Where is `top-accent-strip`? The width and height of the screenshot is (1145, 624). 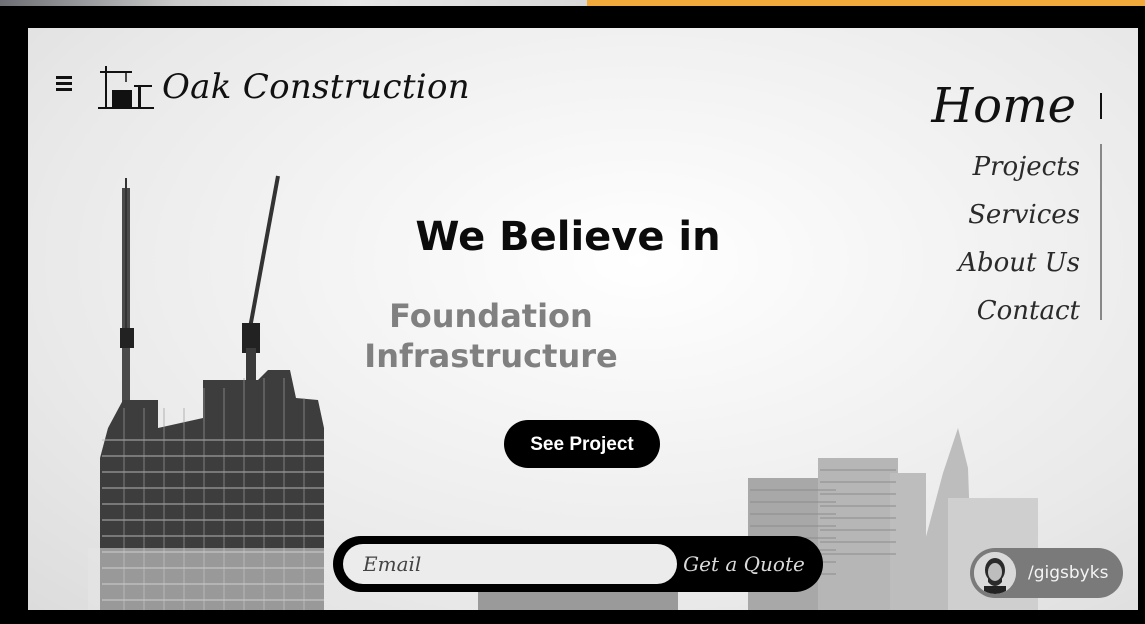 top-accent-strip is located at coordinates (866, 3).